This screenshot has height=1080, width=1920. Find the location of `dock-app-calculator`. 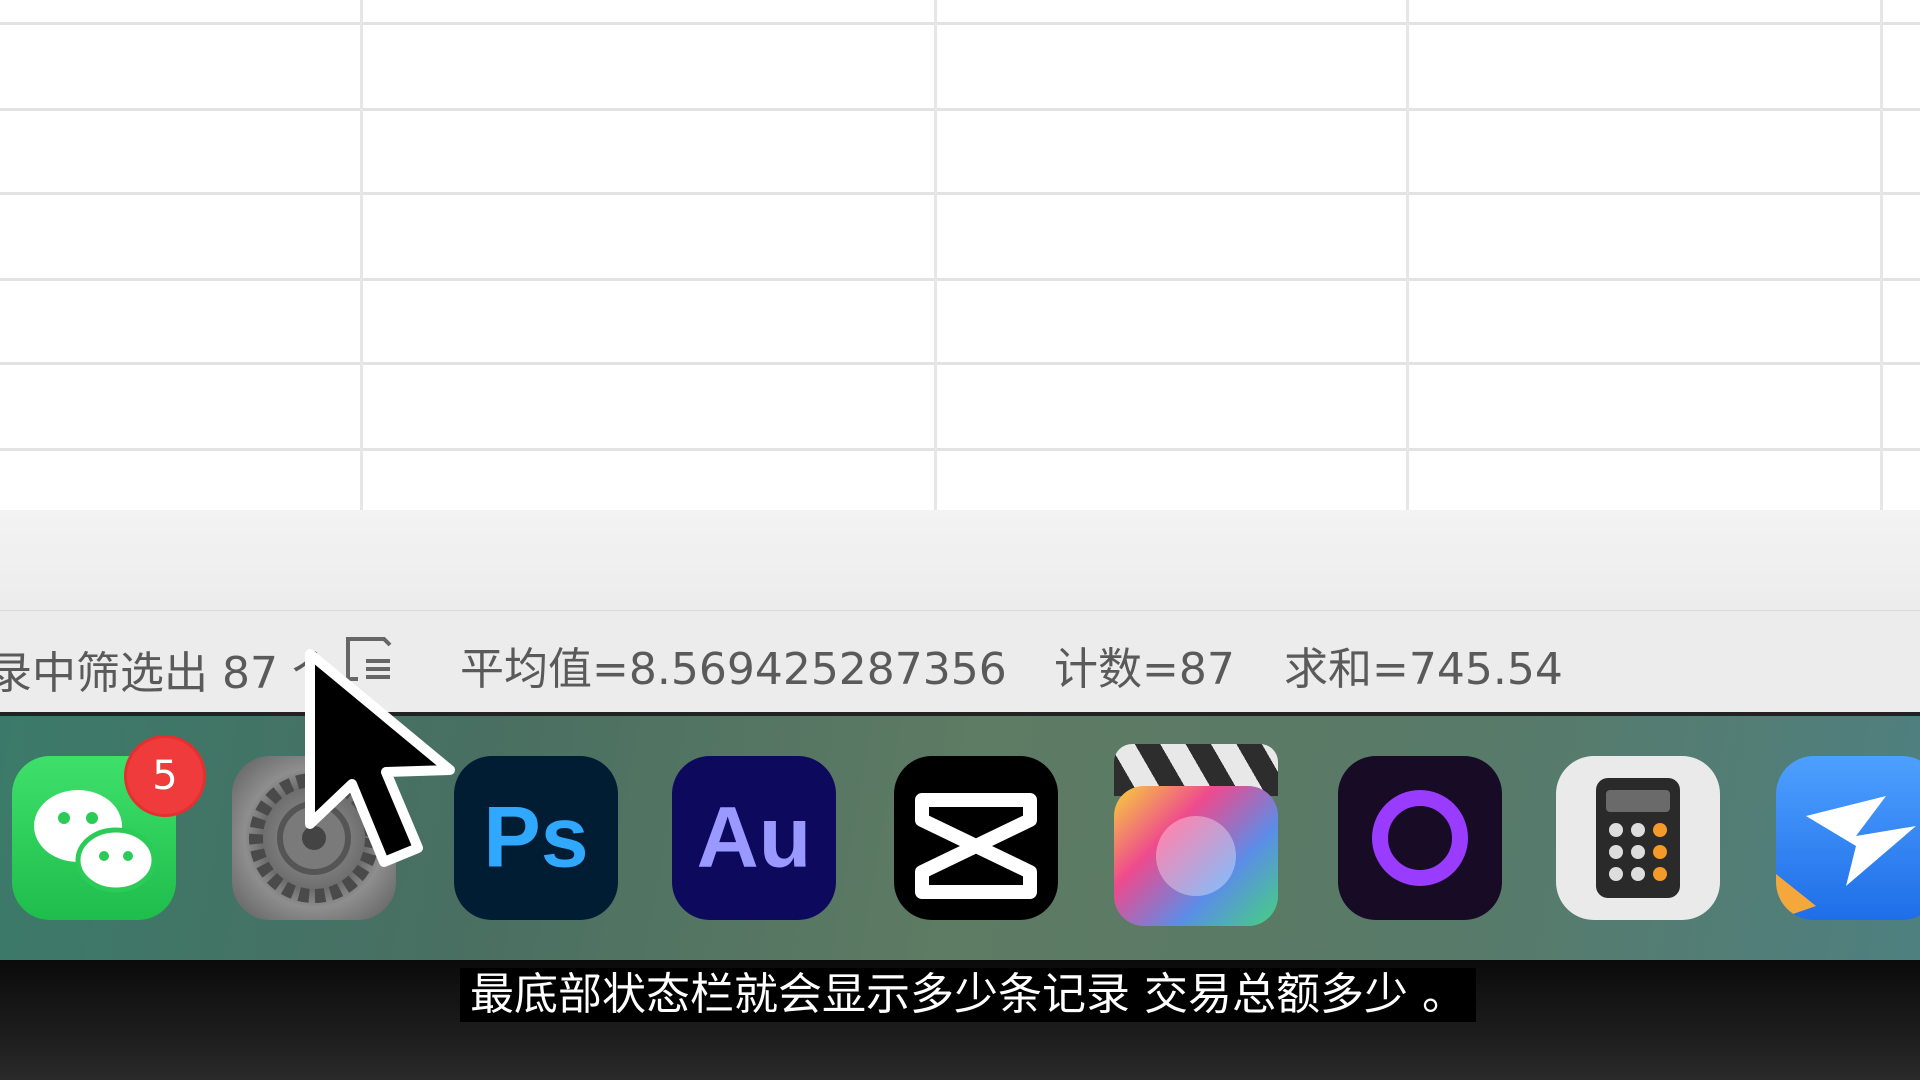

dock-app-calculator is located at coordinates (1638, 838).